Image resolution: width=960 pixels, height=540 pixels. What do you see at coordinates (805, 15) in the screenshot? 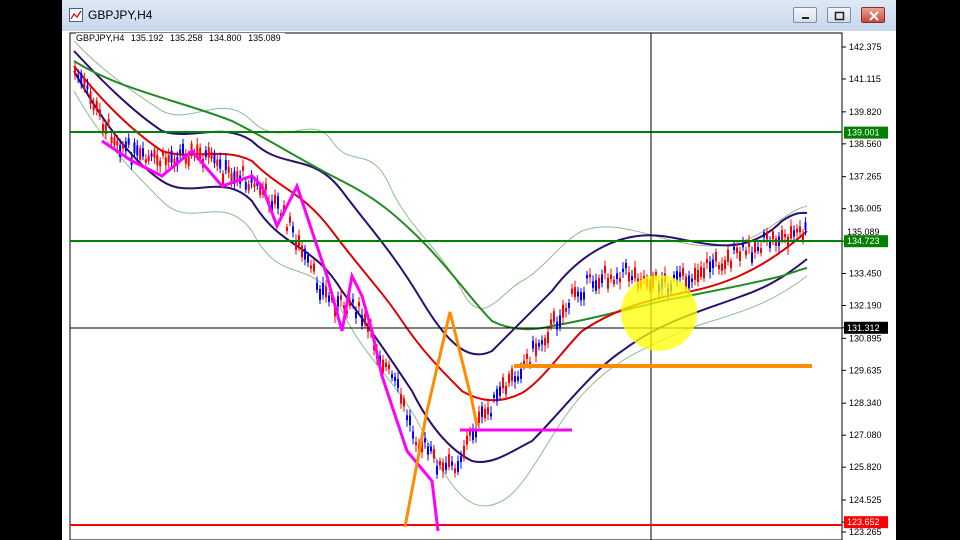
I see `minimize-button` at bounding box center [805, 15].